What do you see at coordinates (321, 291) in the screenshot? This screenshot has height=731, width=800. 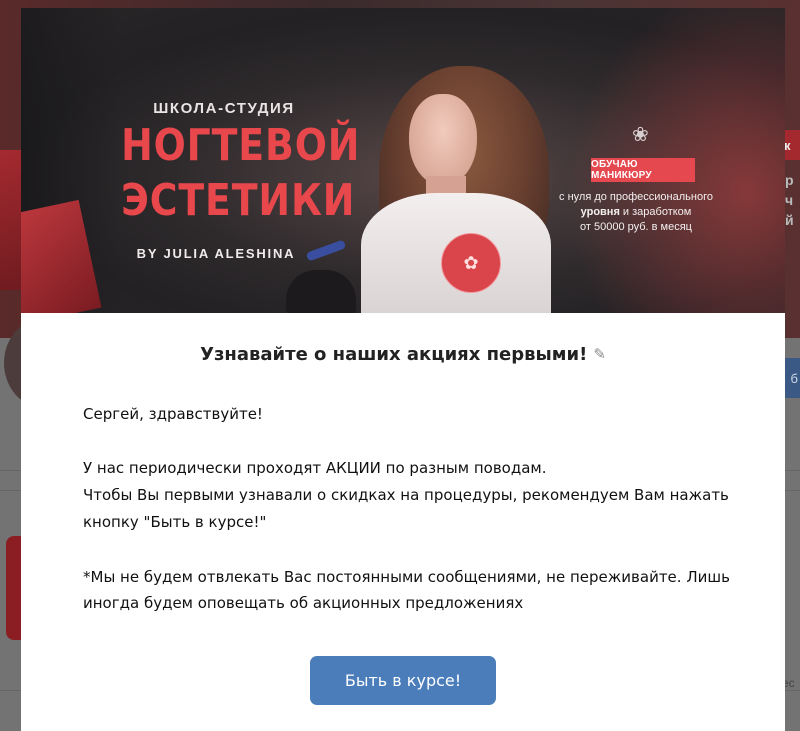 I see `portrait-glove` at bounding box center [321, 291].